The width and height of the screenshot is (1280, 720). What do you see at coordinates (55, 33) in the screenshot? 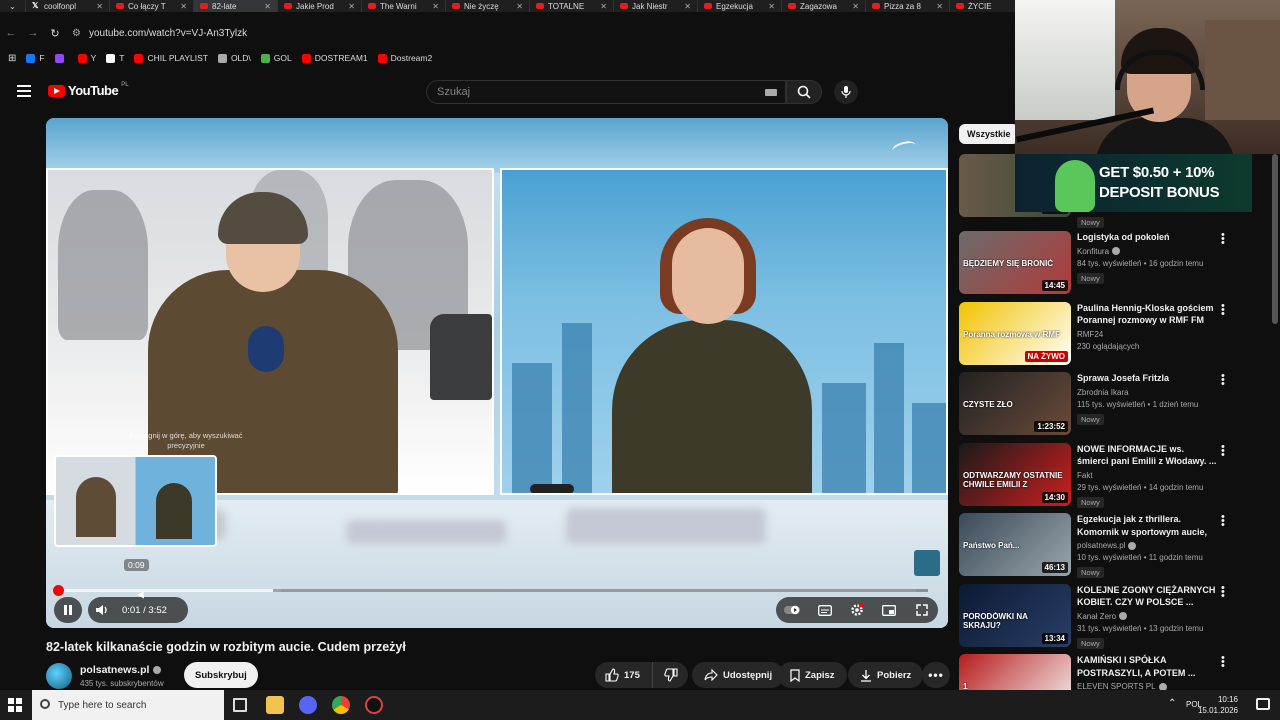
I see `reload-button: ↻` at bounding box center [55, 33].